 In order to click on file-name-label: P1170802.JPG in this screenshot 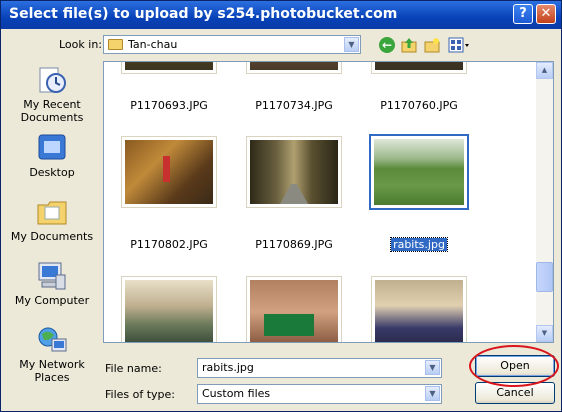, I will do `click(169, 244)`.